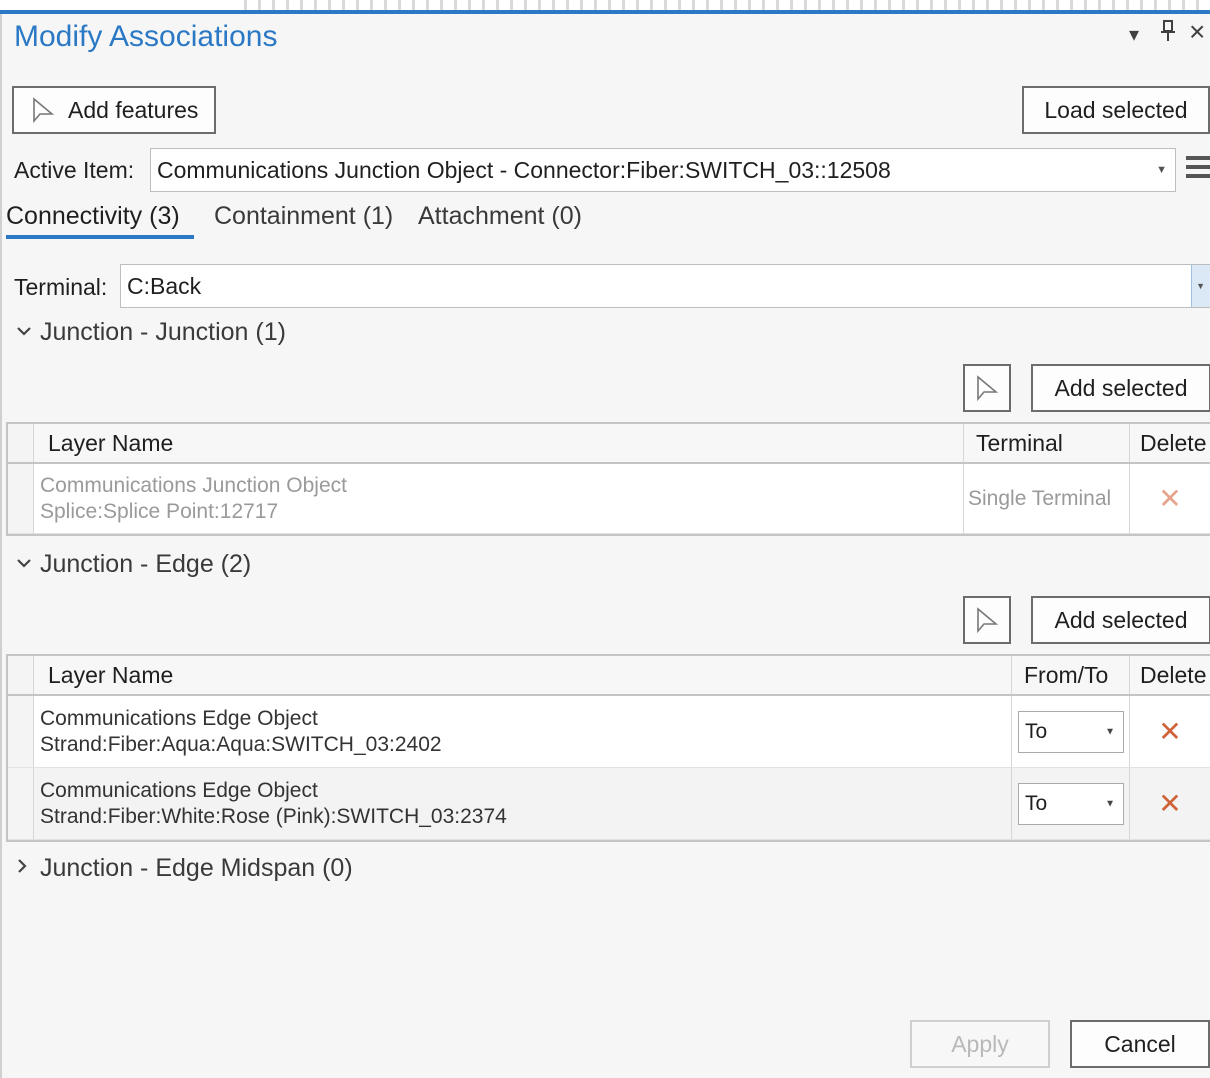  I want to click on section-junction-junction-header: Junction - Junction (1), so click(151, 332).